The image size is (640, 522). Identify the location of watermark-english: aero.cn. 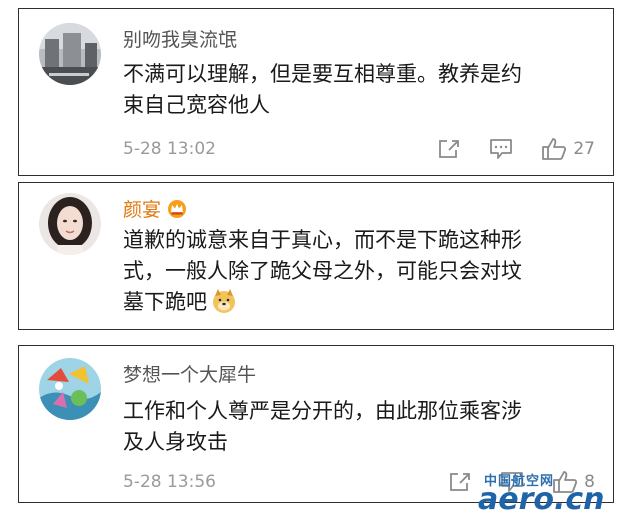
(541, 499).